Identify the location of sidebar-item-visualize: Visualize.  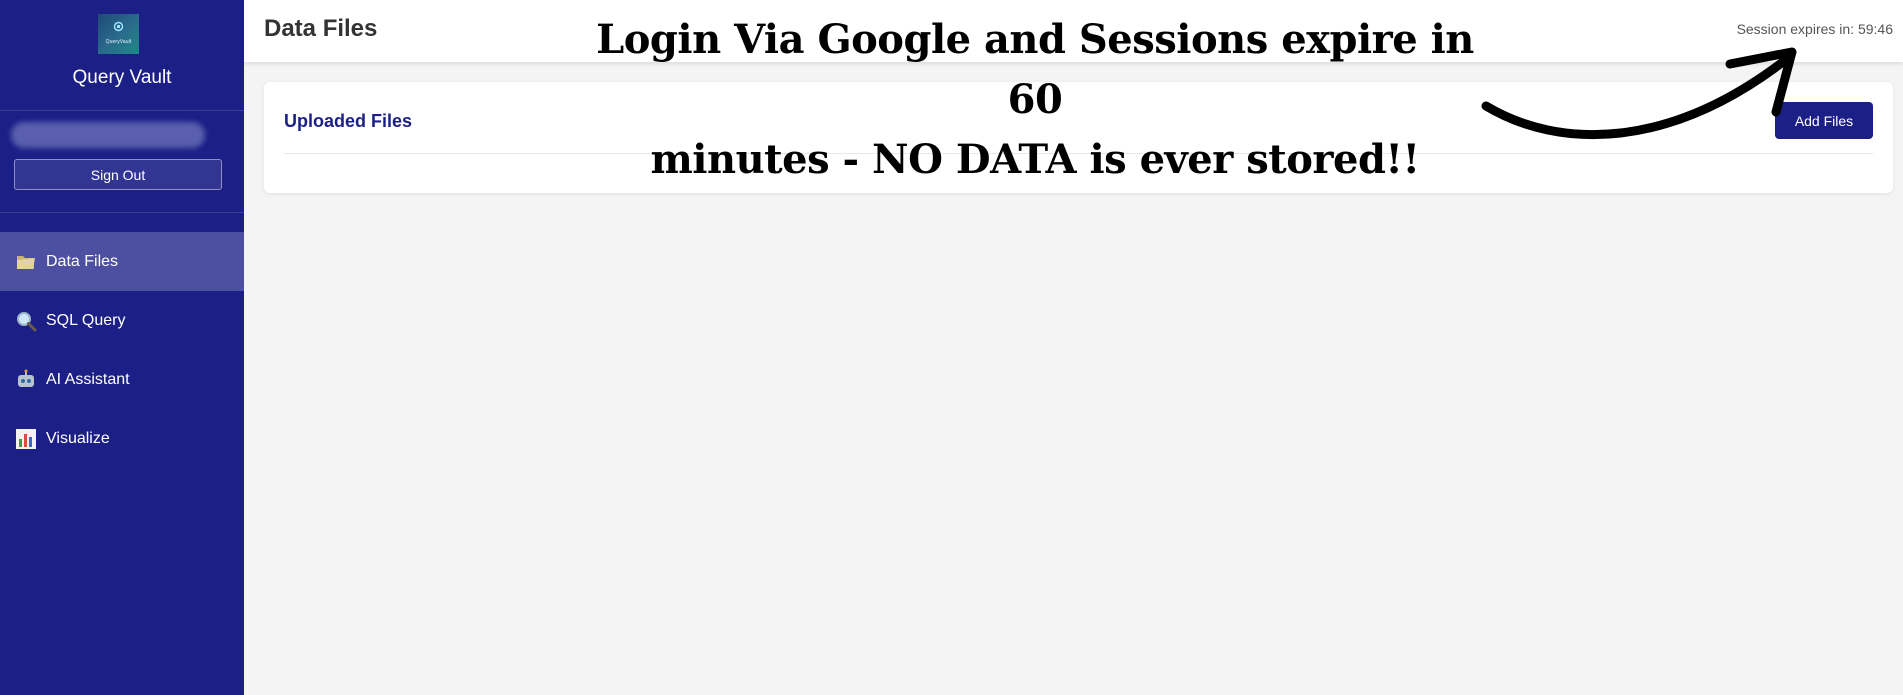
(122, 438).